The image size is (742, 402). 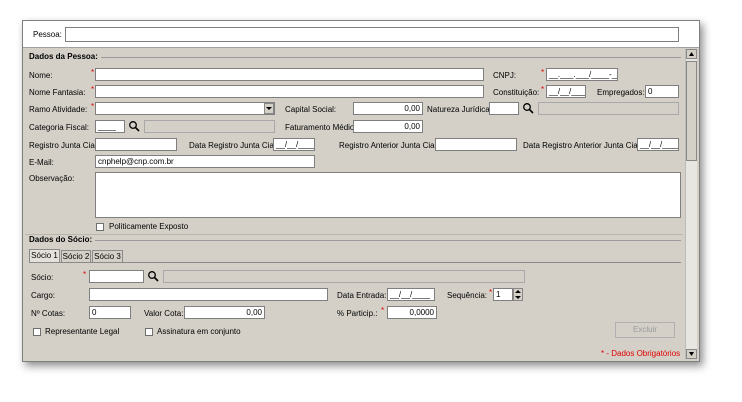 What do you see at coordinates (388, 126) in the screenshot?
I see `faturamento-input: 0,00` at bounding box center [388, 126].